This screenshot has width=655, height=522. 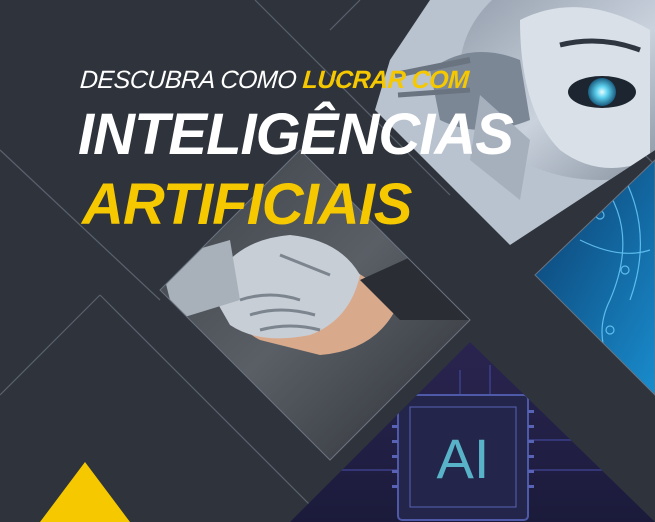 I want to click on yellow-triangle-icon, so click(x=85, y=492).